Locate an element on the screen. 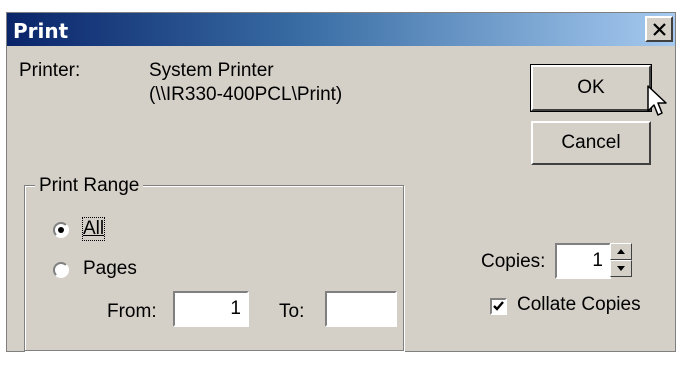 This screenshot has width=686, height=366. radio-all is located at coordinates (61, 230).